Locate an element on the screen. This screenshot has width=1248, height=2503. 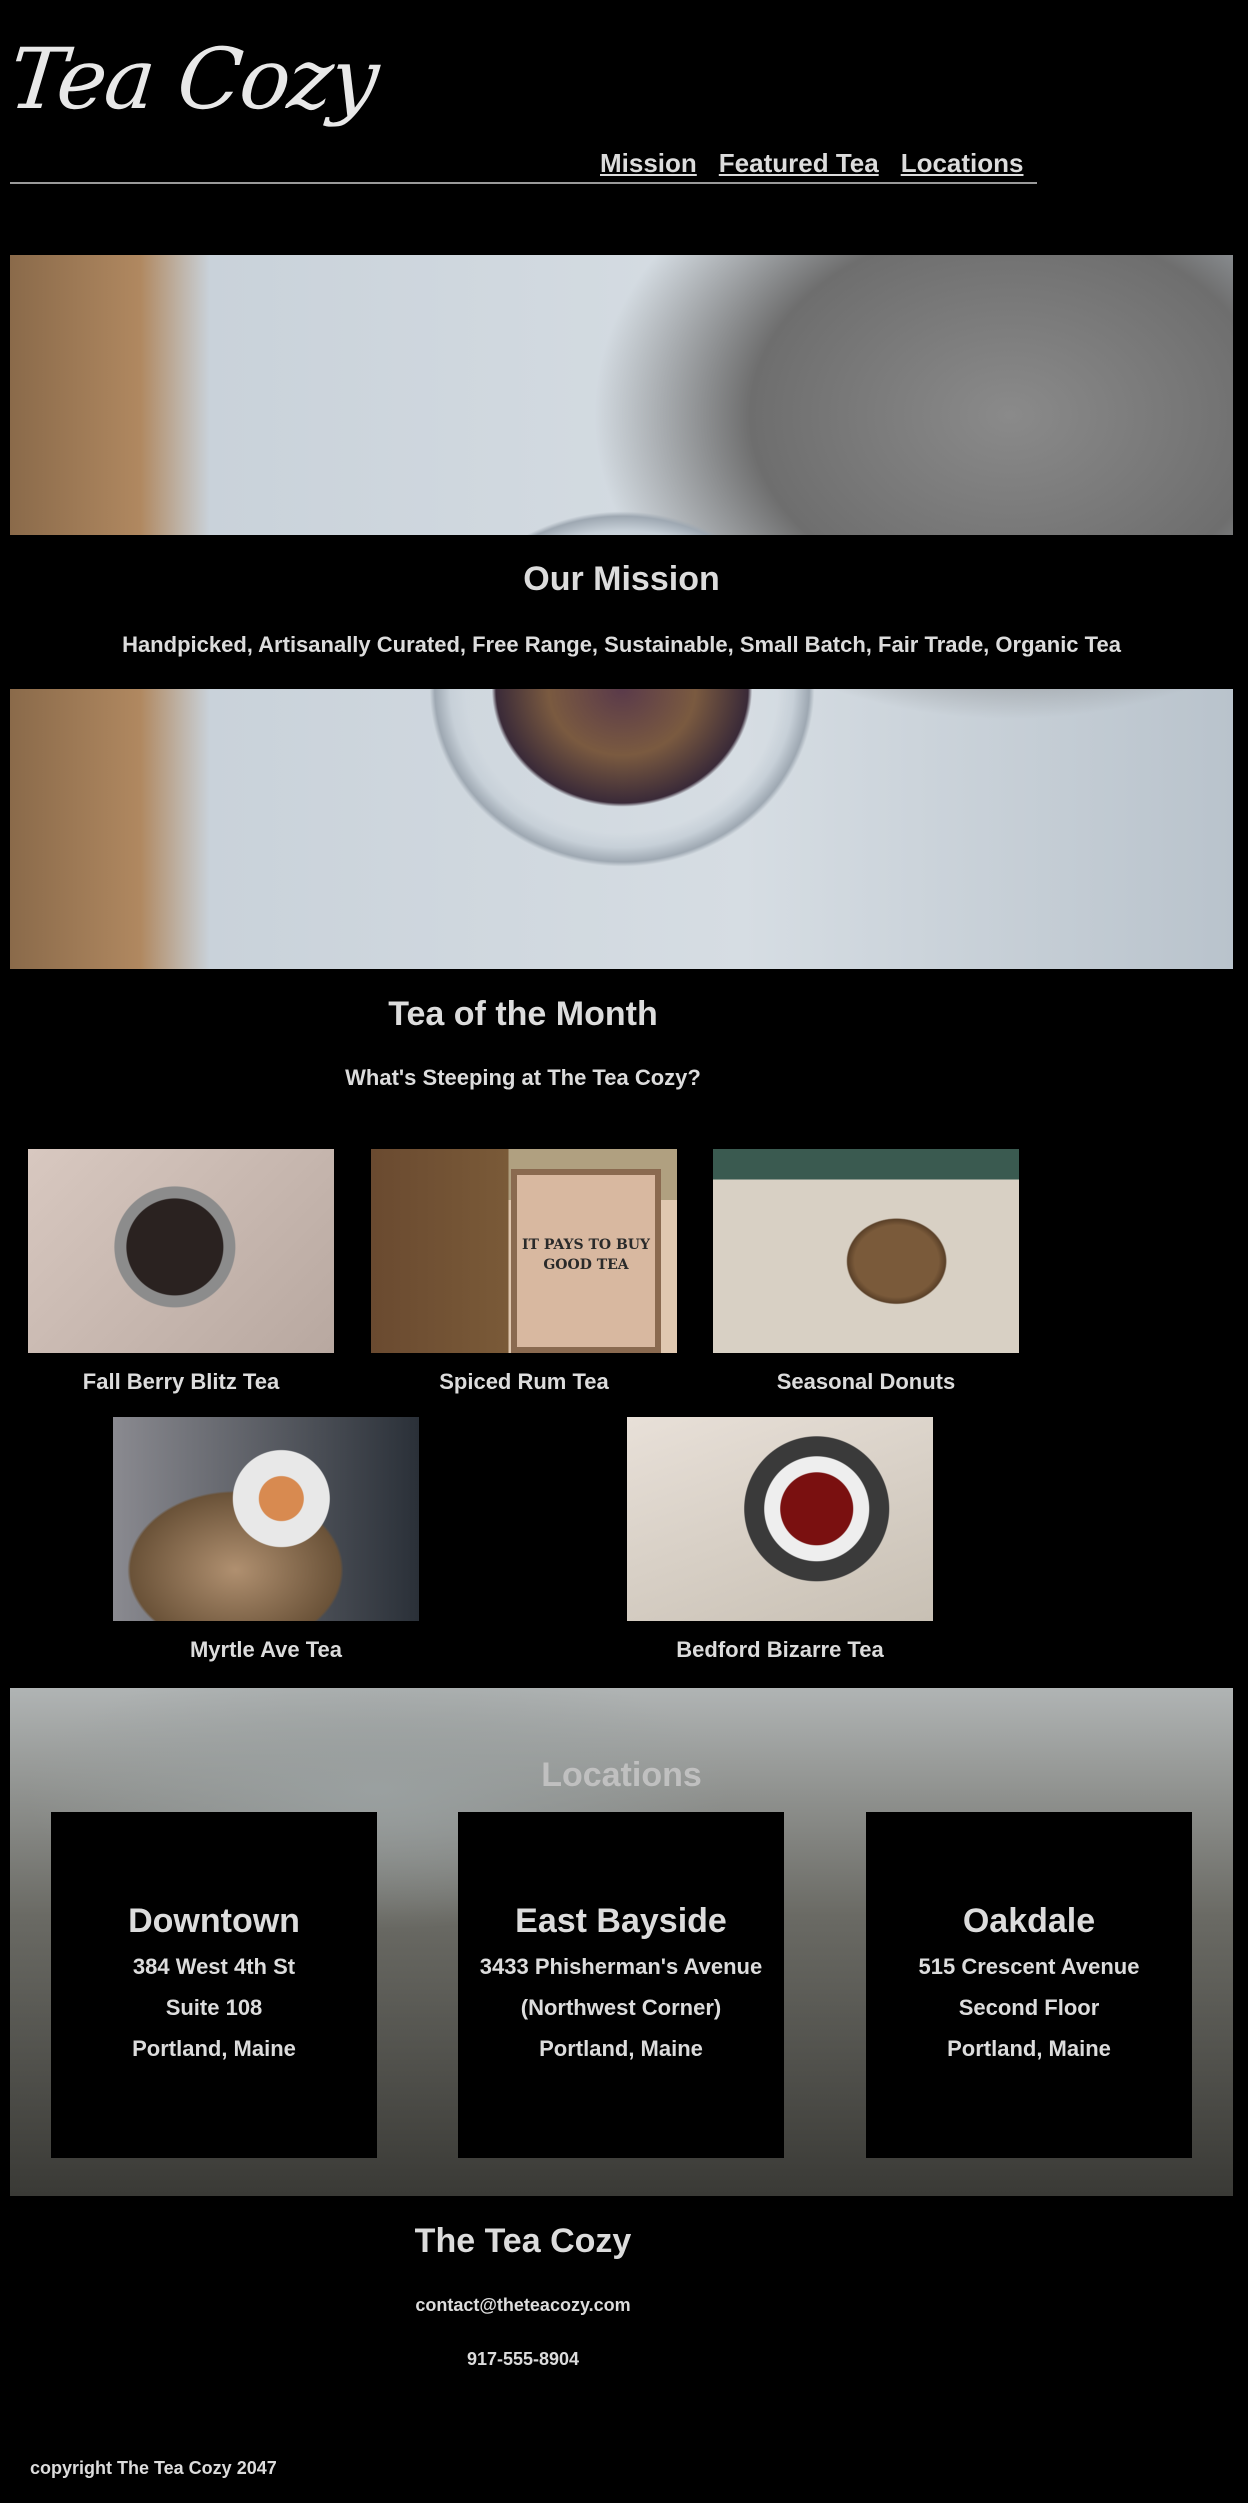
tea-name: Spiced Rum Tea is located at coordinates (524, 1381).